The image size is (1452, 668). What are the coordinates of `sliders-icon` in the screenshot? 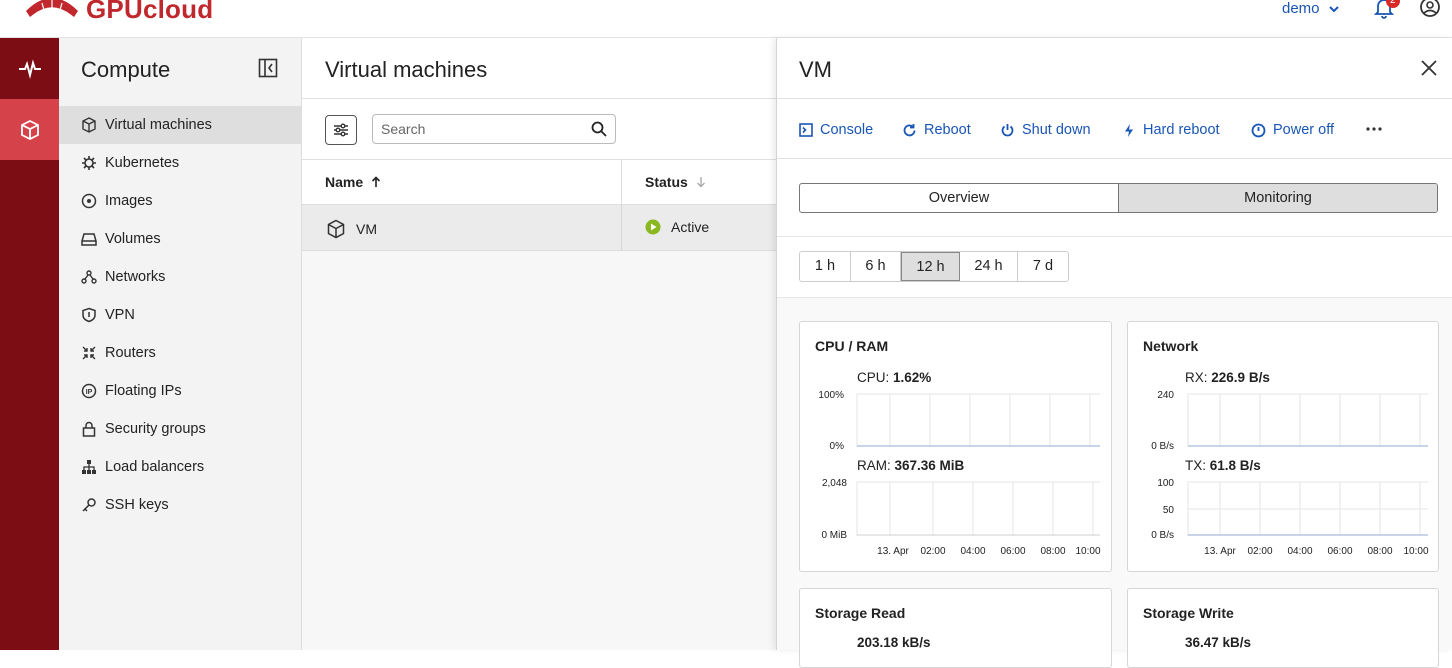 It's located at (341, 130).